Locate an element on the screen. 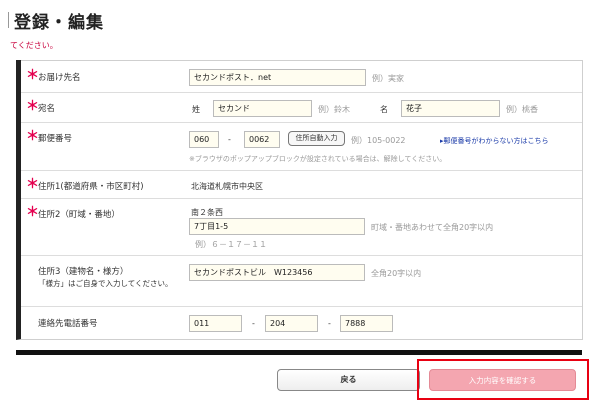 The image size is (600, 418). phone-part3-input: 7888 is located at coordinates (366, 323).